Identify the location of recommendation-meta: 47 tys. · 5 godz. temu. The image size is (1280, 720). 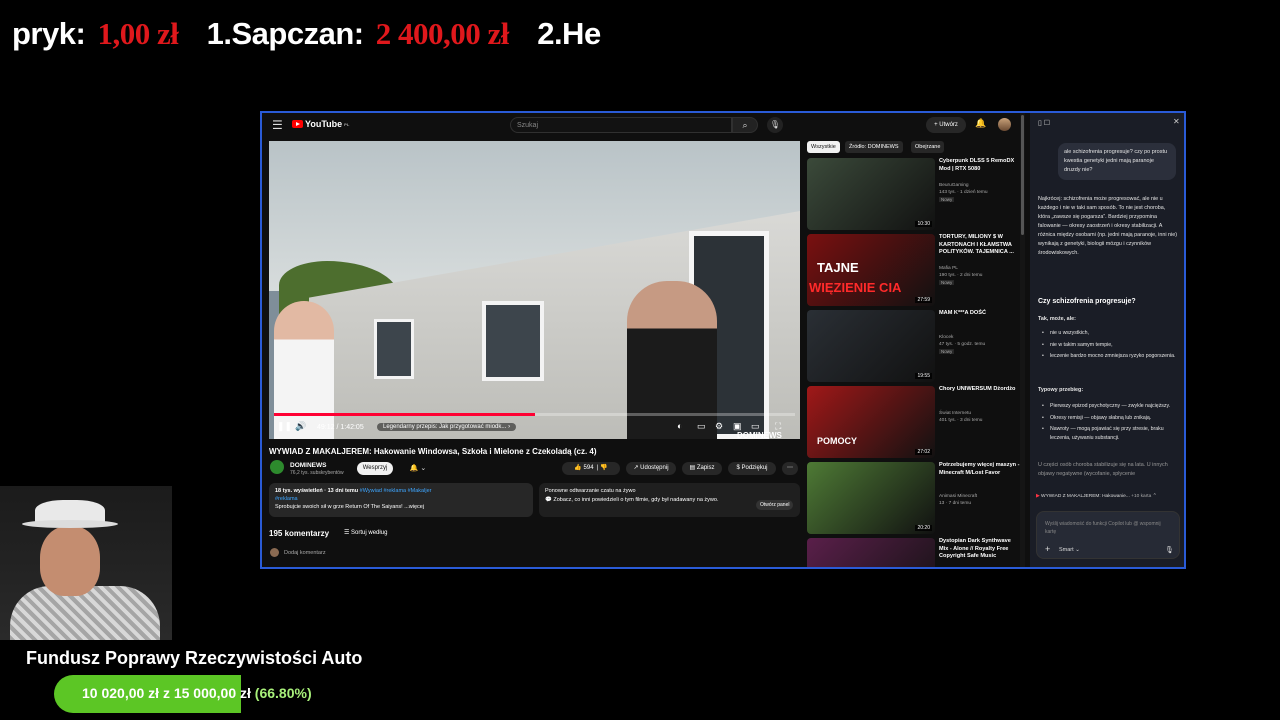
(962, 344).